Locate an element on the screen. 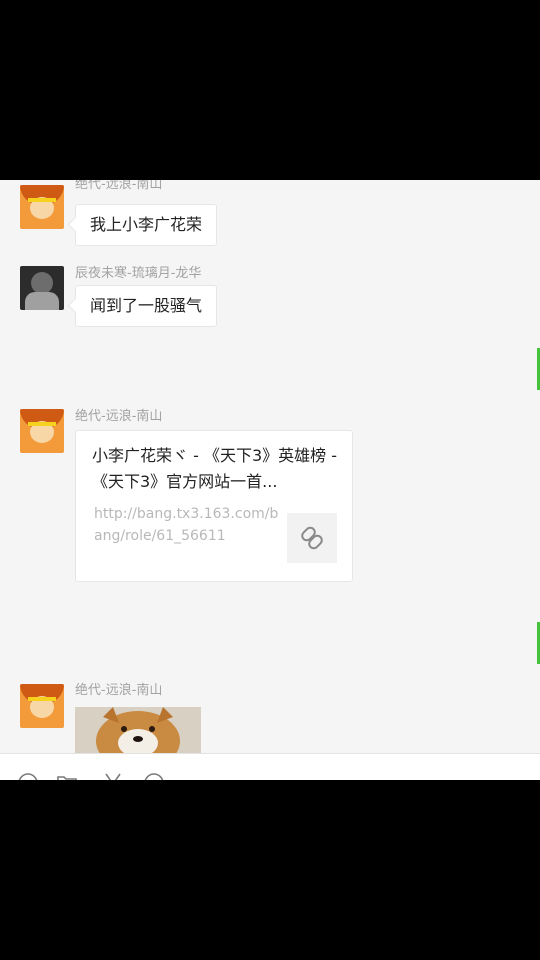  message-bubble: 我上小李广花荣 is located at coordinates (146, 225).